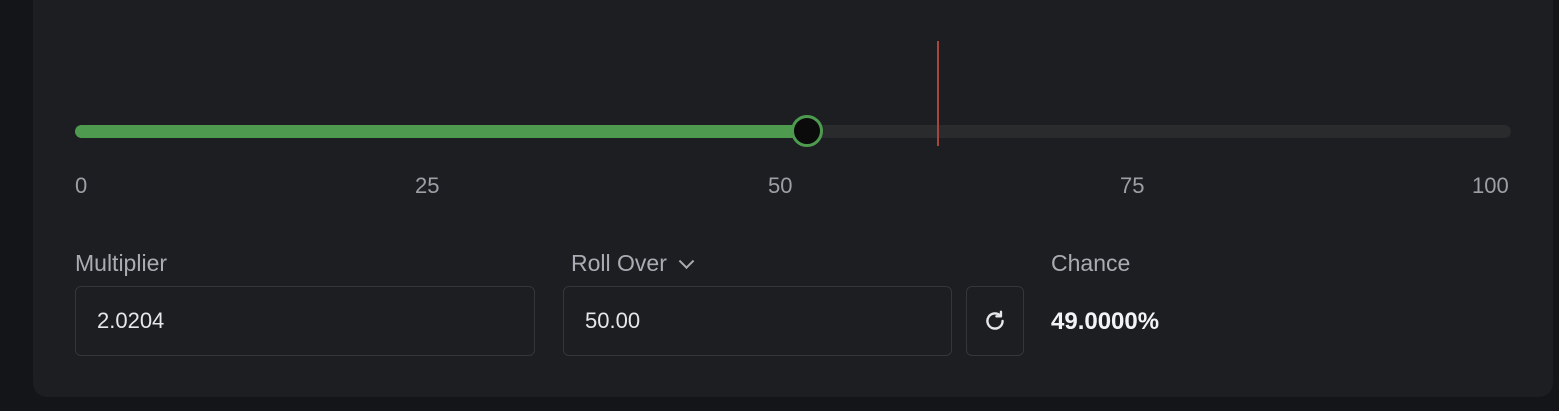 This screenshot has height=411, width=1559. Describe the element at coordinates (1490, 185) in the screenshot. I see `tick-label: 100` at that location.